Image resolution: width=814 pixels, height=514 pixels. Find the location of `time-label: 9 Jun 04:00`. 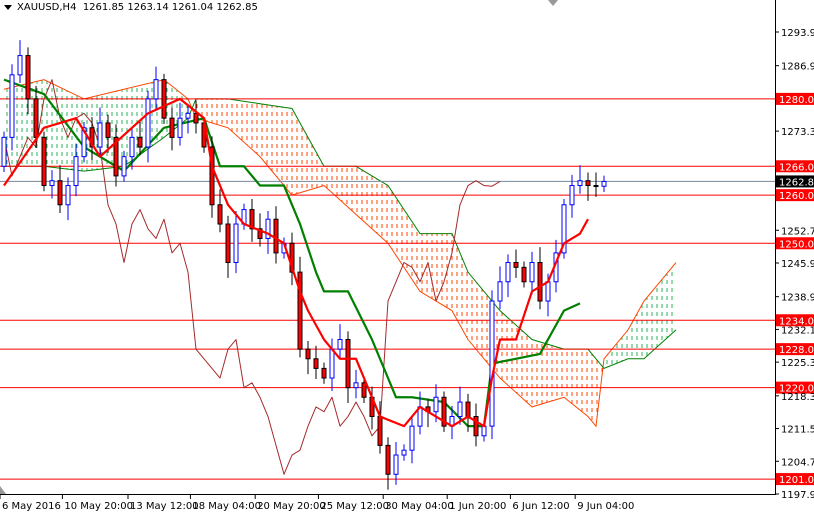

time-label: 9 Jun 04:00 is located at coordinates (605, 506).